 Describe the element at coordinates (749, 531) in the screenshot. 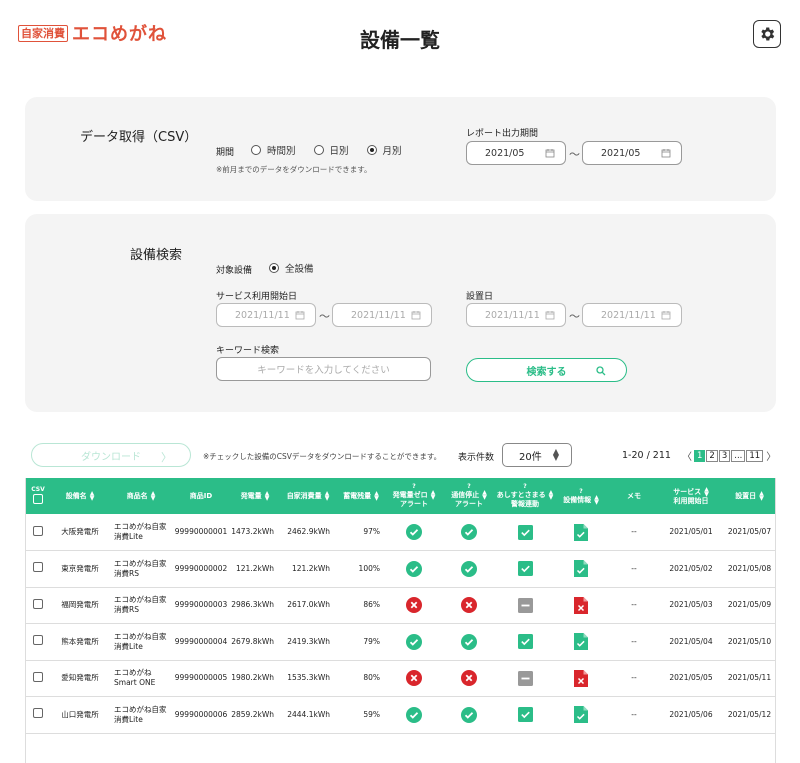

I see `cell-install-date: 2021/05/07` at that location.